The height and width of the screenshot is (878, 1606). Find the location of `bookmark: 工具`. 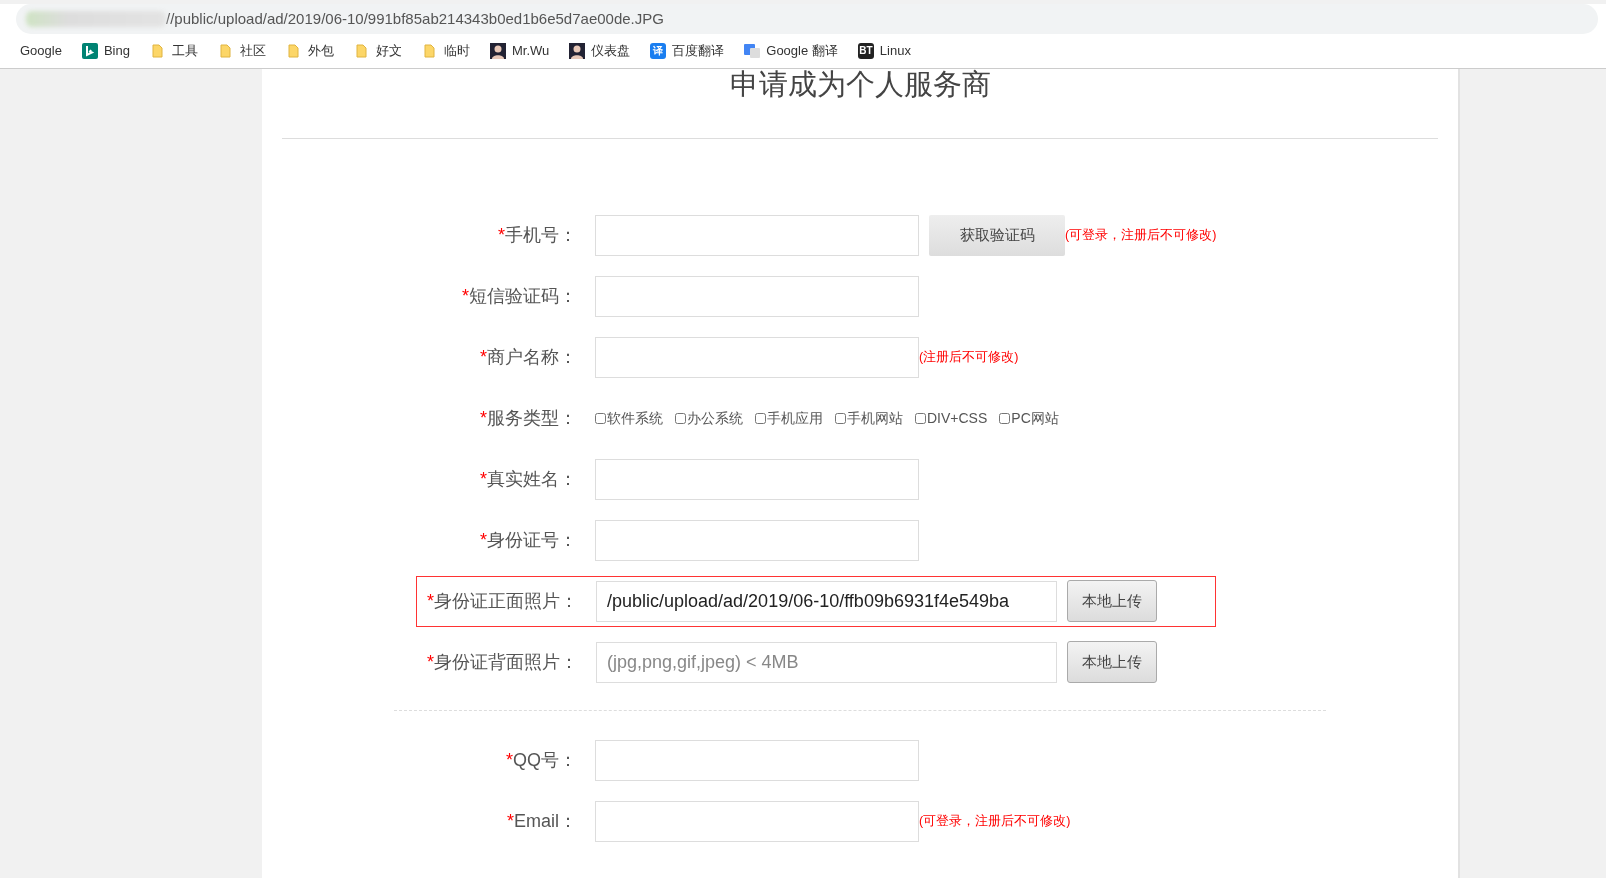

bookmark: 工具 is located at coordinates (173, 51).